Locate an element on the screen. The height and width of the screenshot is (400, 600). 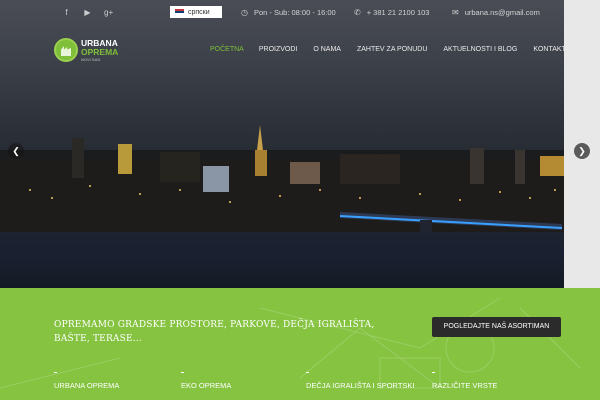
working-hours: ◷ Pon - Sub: 08:00 - 16:00 is located at coordinates (288, 12).